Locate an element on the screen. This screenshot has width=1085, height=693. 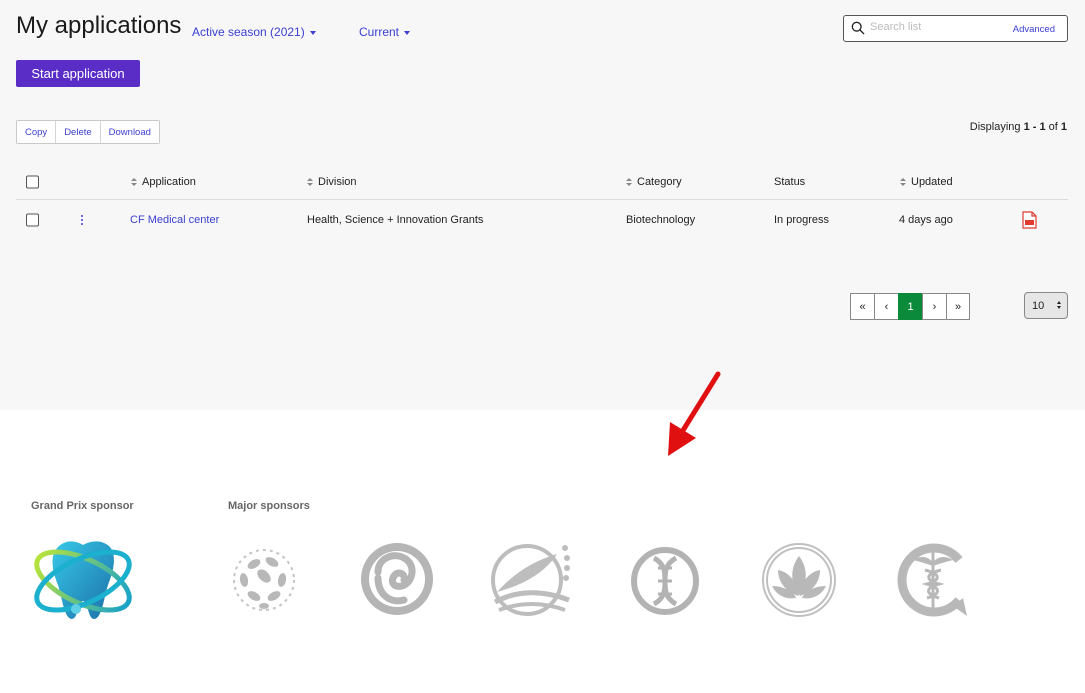
bulk-actions-group: Copy Delete Download is located at coordinates (88, 132).